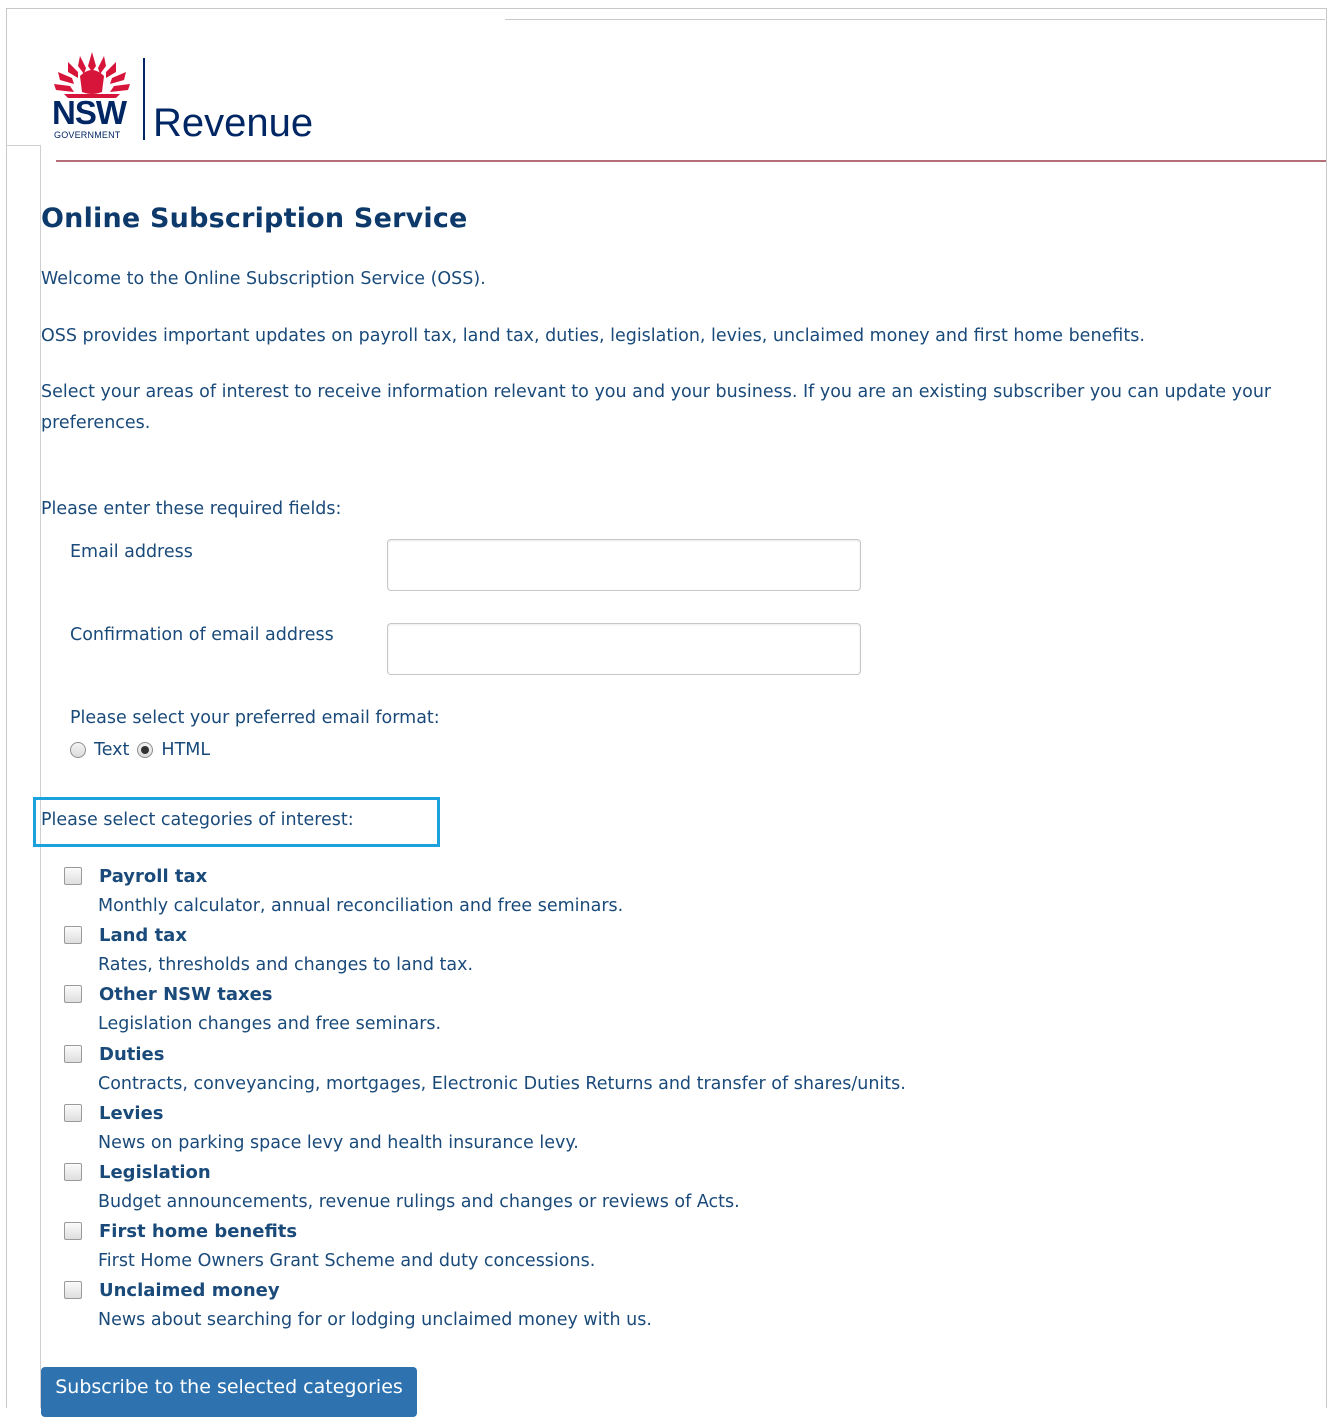  I want to click on legislation-checkbox, so click(73, 1171).